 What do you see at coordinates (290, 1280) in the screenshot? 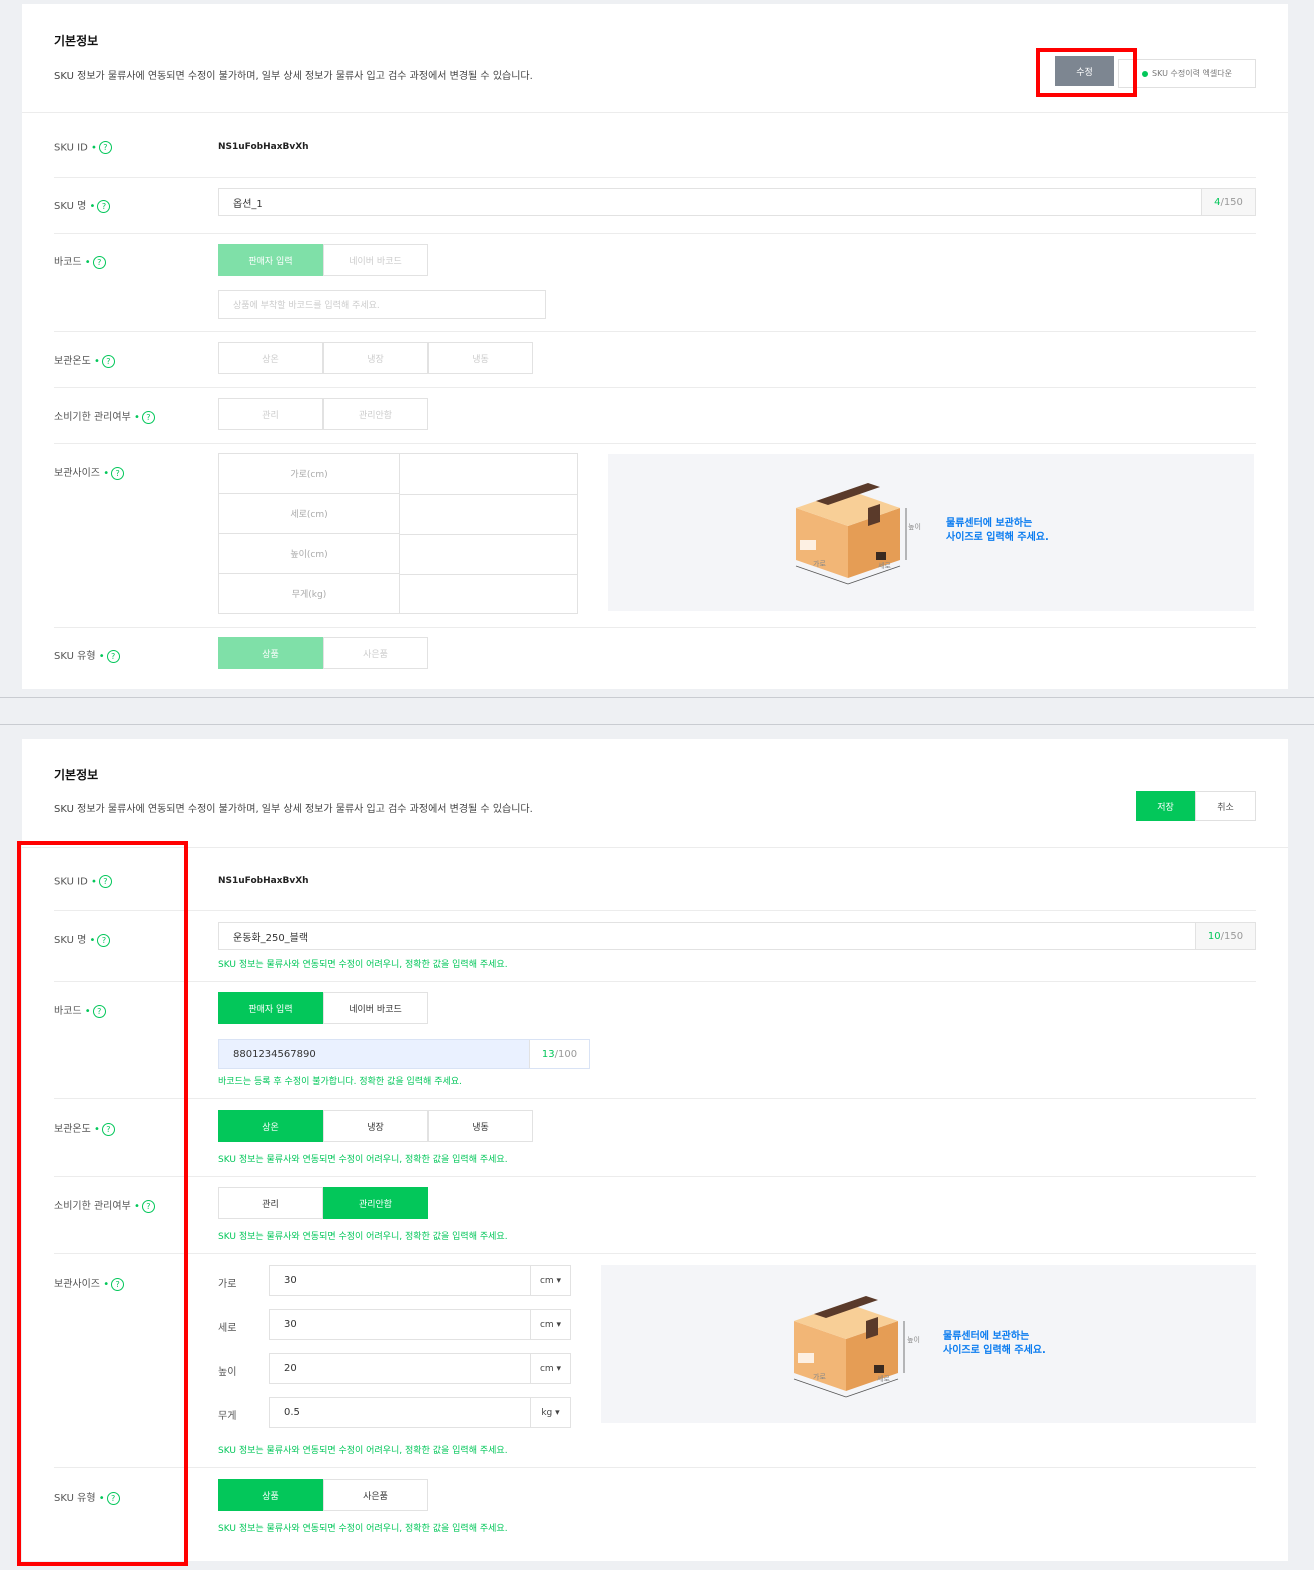
I see `size-width-value: 30` at bounding box center [290, 1280].